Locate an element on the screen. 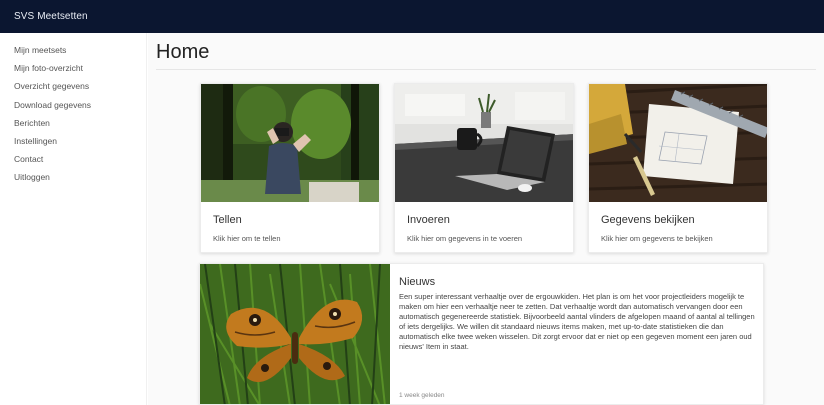  card-image-binoculars is located at coordinates (290, 143).